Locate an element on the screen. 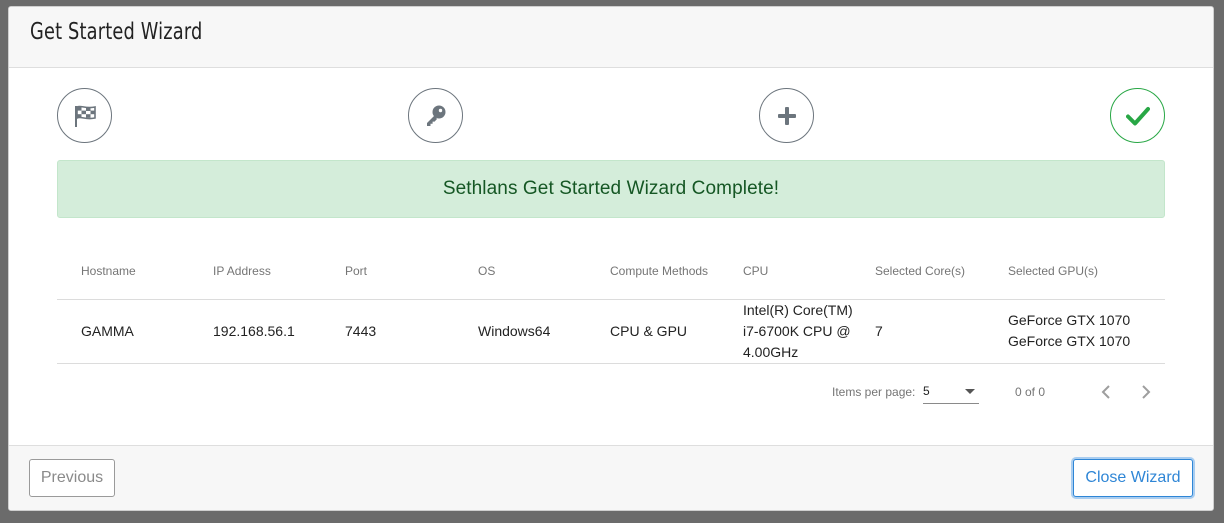  column-header-port: Port is located at coordinates (411, 271).